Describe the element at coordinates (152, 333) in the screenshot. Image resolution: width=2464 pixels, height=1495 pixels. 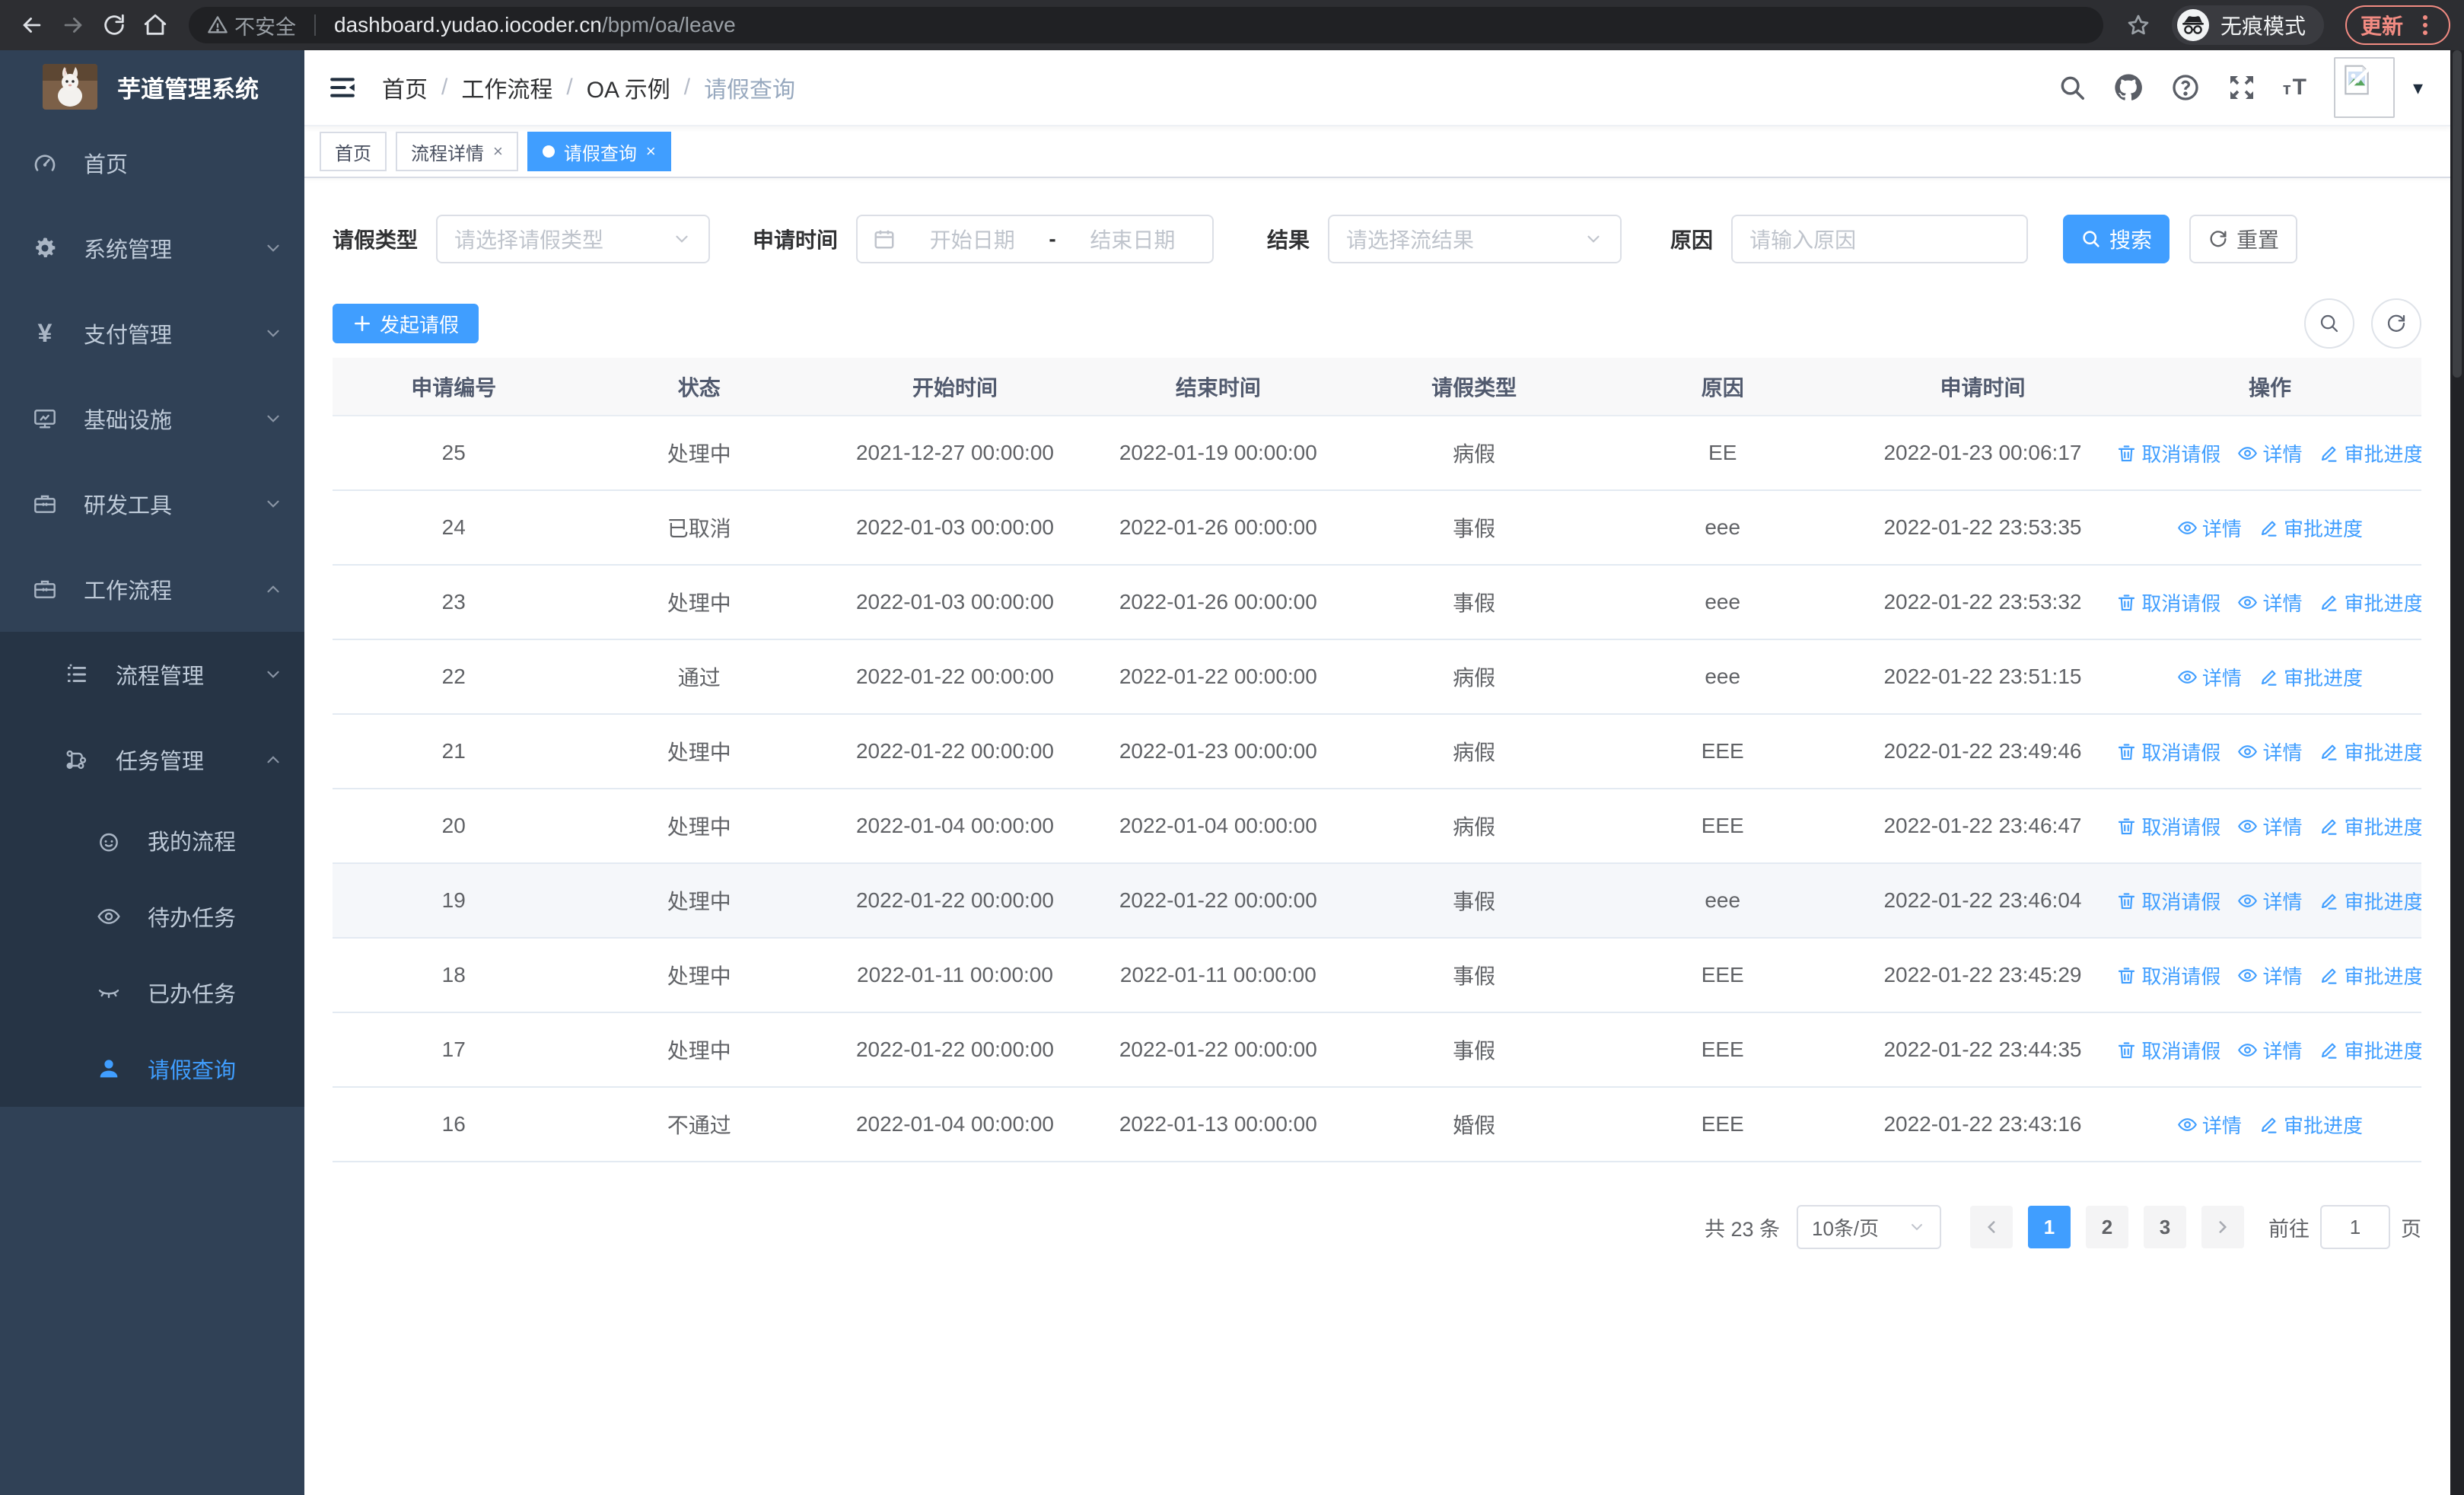
I see `sidebar-item-payment: ¥ 支付管理` at that location.